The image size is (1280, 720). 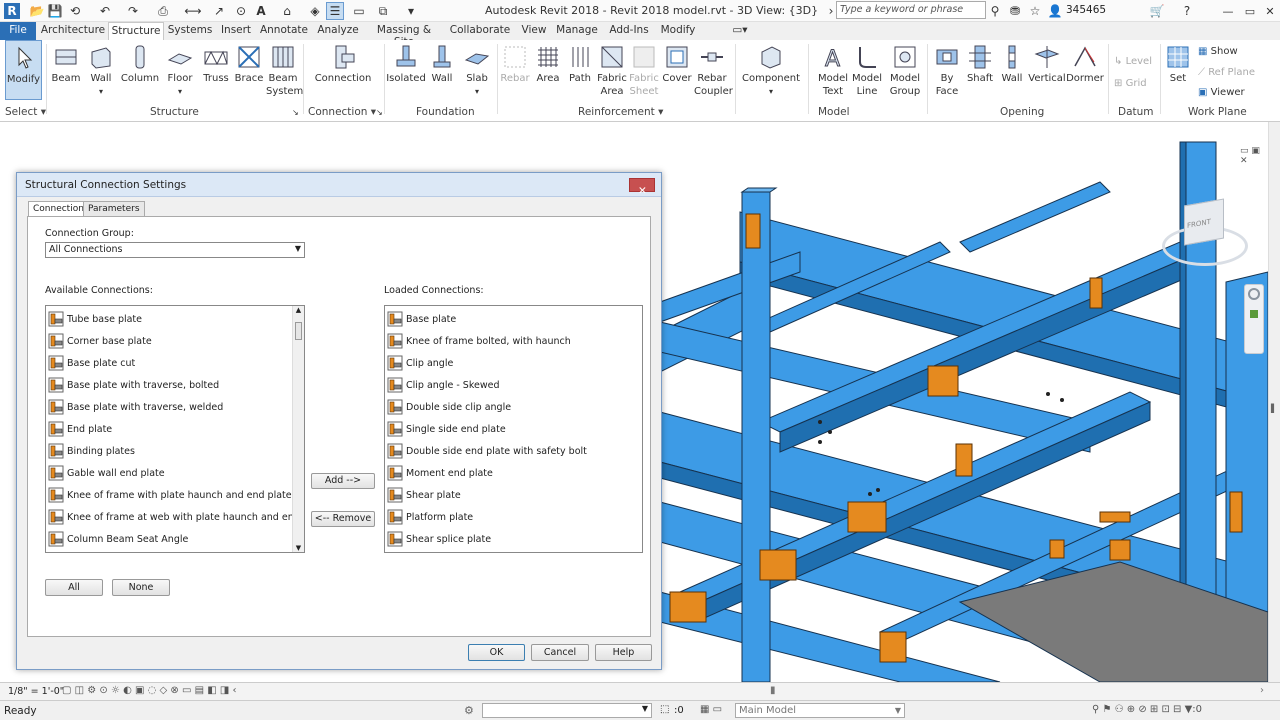 What do you see at coordinates (25, 112) in the screenshot?
I see `panel-select-label: Select ▾` at bounding box center [25, 112].